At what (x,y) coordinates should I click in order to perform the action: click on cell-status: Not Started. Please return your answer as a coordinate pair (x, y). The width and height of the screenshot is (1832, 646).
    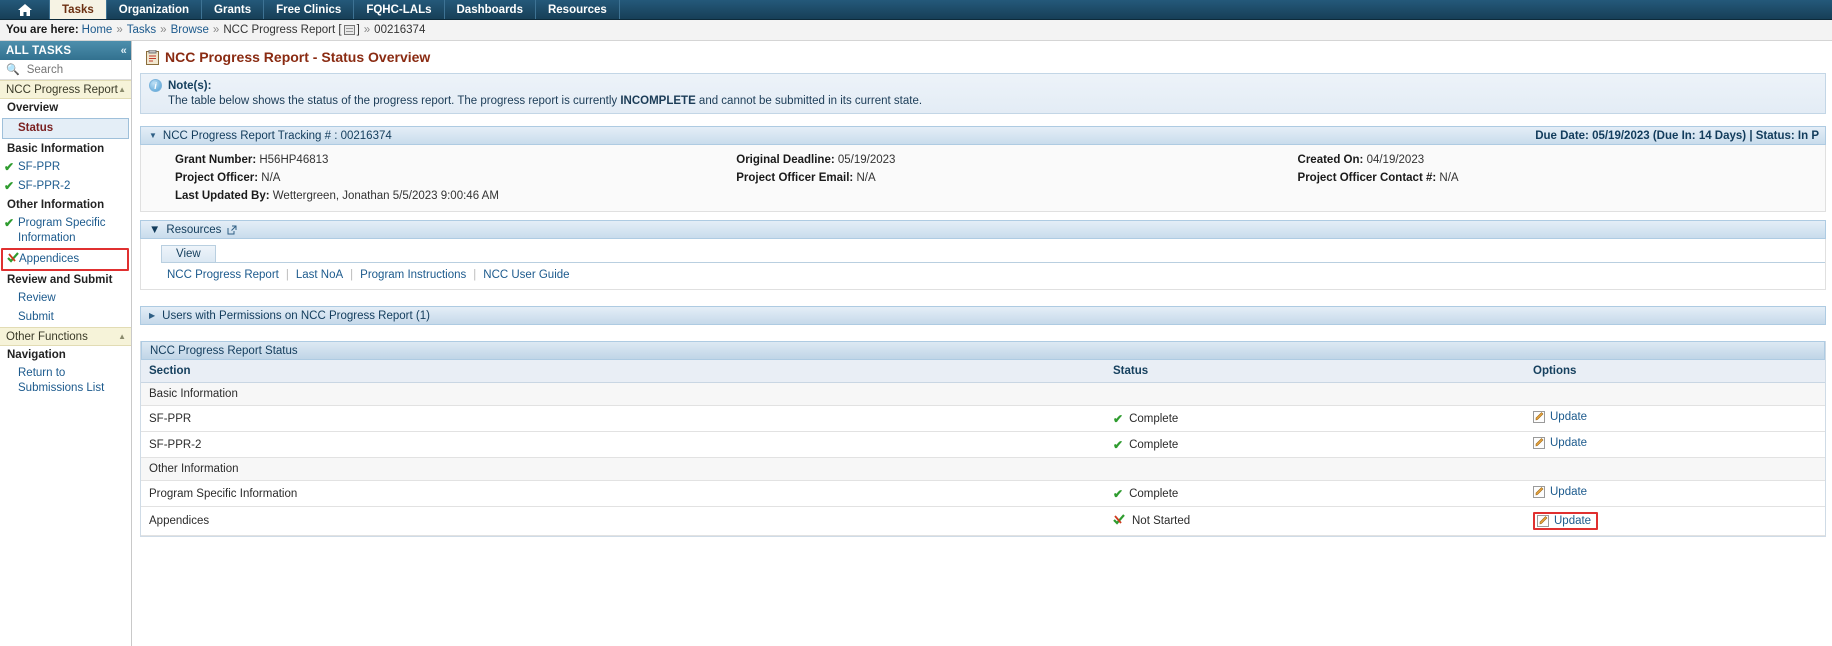
    Looking at the image, I should click on (1315, 521).